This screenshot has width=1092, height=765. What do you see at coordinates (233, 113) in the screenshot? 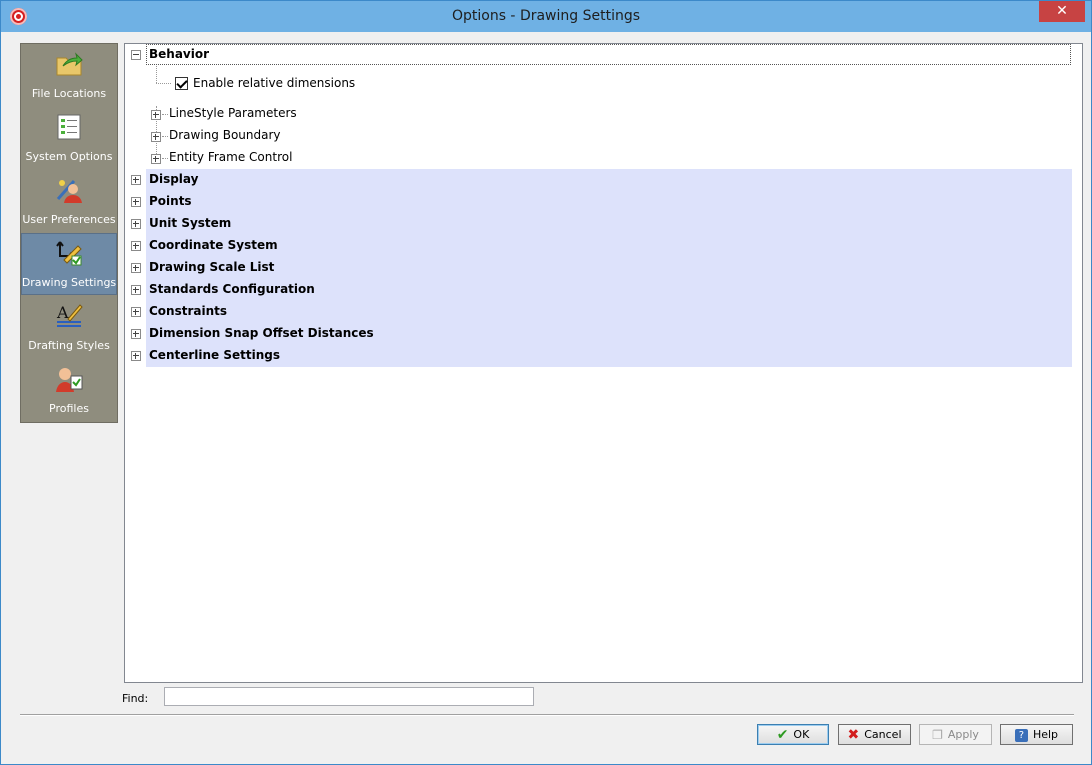
I see `tree-node-linestyle-parameters: LineStyle Parameters` at bounding box center [233, 113].